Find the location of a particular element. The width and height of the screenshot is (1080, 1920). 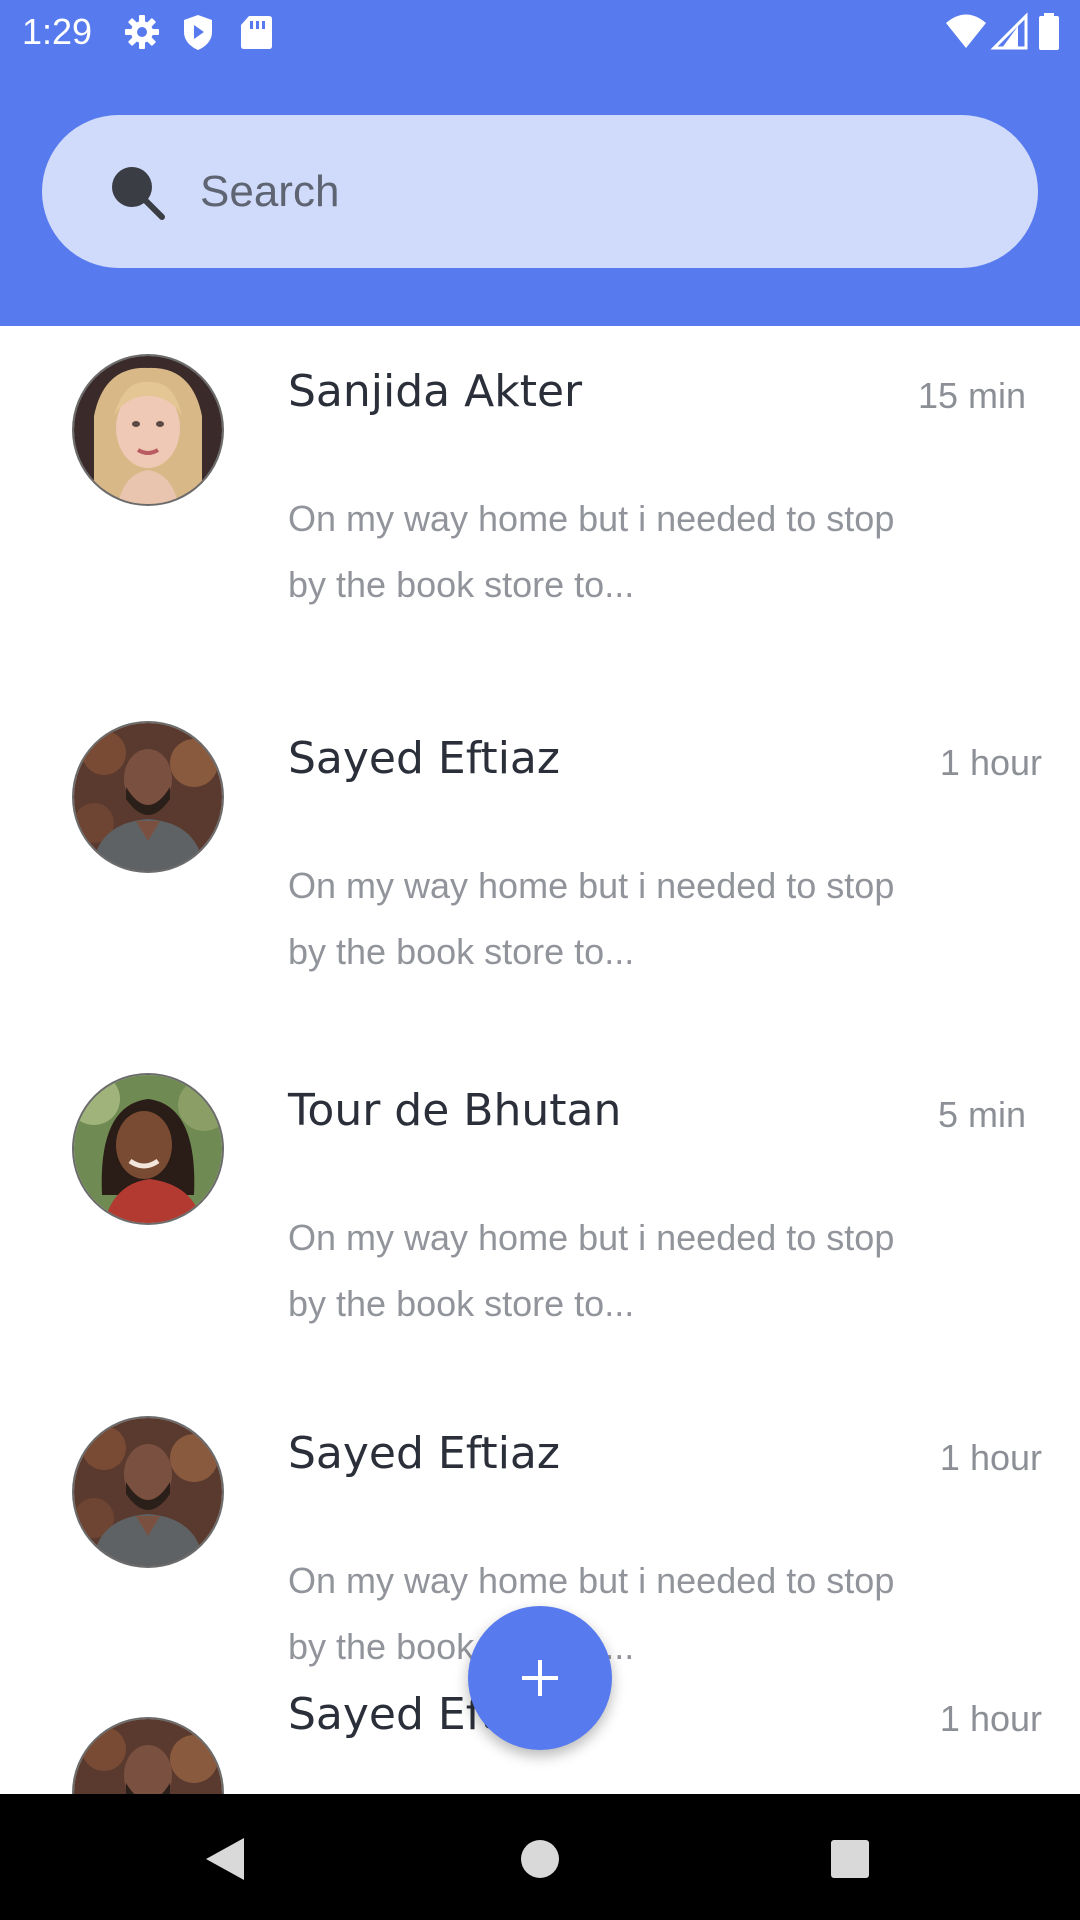

wifi-icon is located at coordinates (966, 32).